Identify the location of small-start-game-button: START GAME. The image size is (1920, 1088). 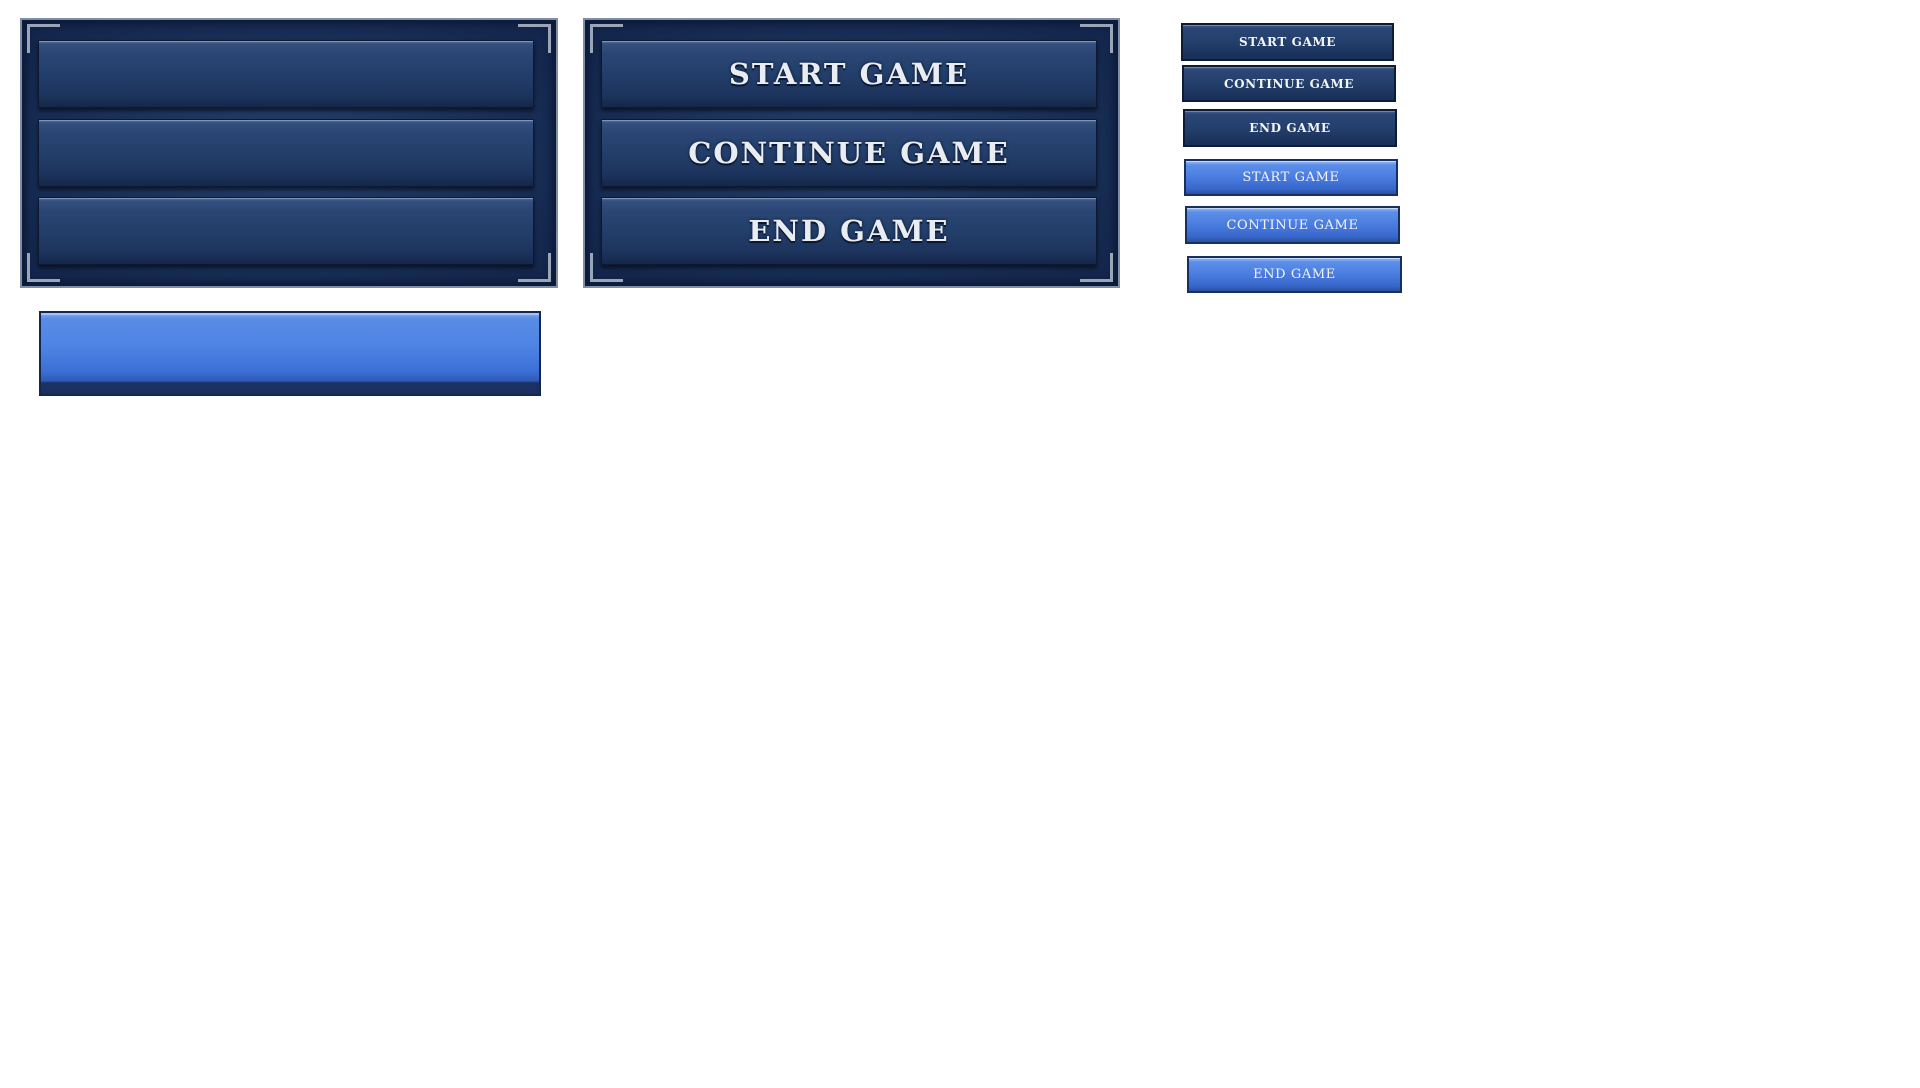
(1287, 42).